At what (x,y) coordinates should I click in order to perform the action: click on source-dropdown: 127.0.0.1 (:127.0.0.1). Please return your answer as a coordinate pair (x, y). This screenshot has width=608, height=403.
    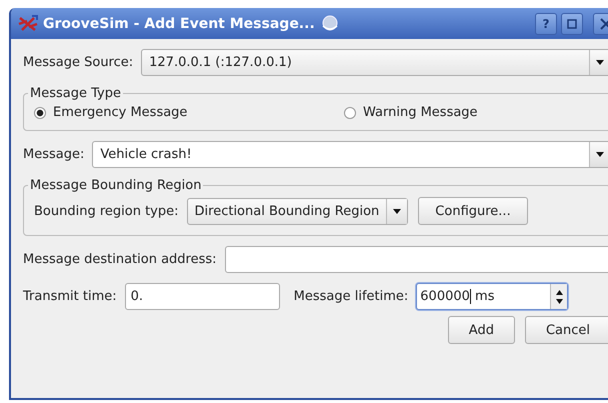
    Looking at the image, I should click on (374, 62).